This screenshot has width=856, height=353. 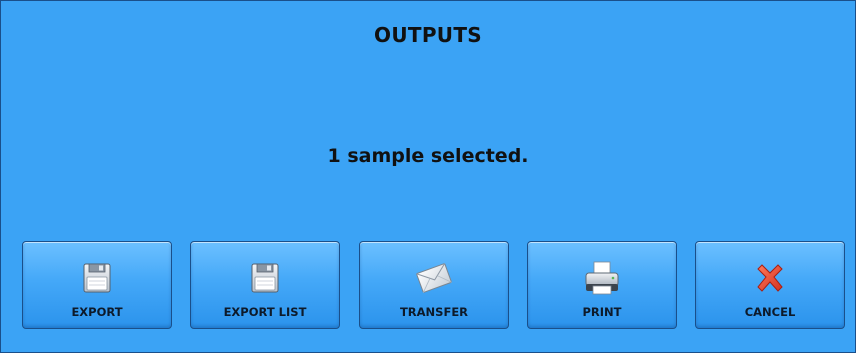 What do you see at coordinates (434, 278) in the screenshot?
I see `envelope-icon` at bounding box center [434, 278].